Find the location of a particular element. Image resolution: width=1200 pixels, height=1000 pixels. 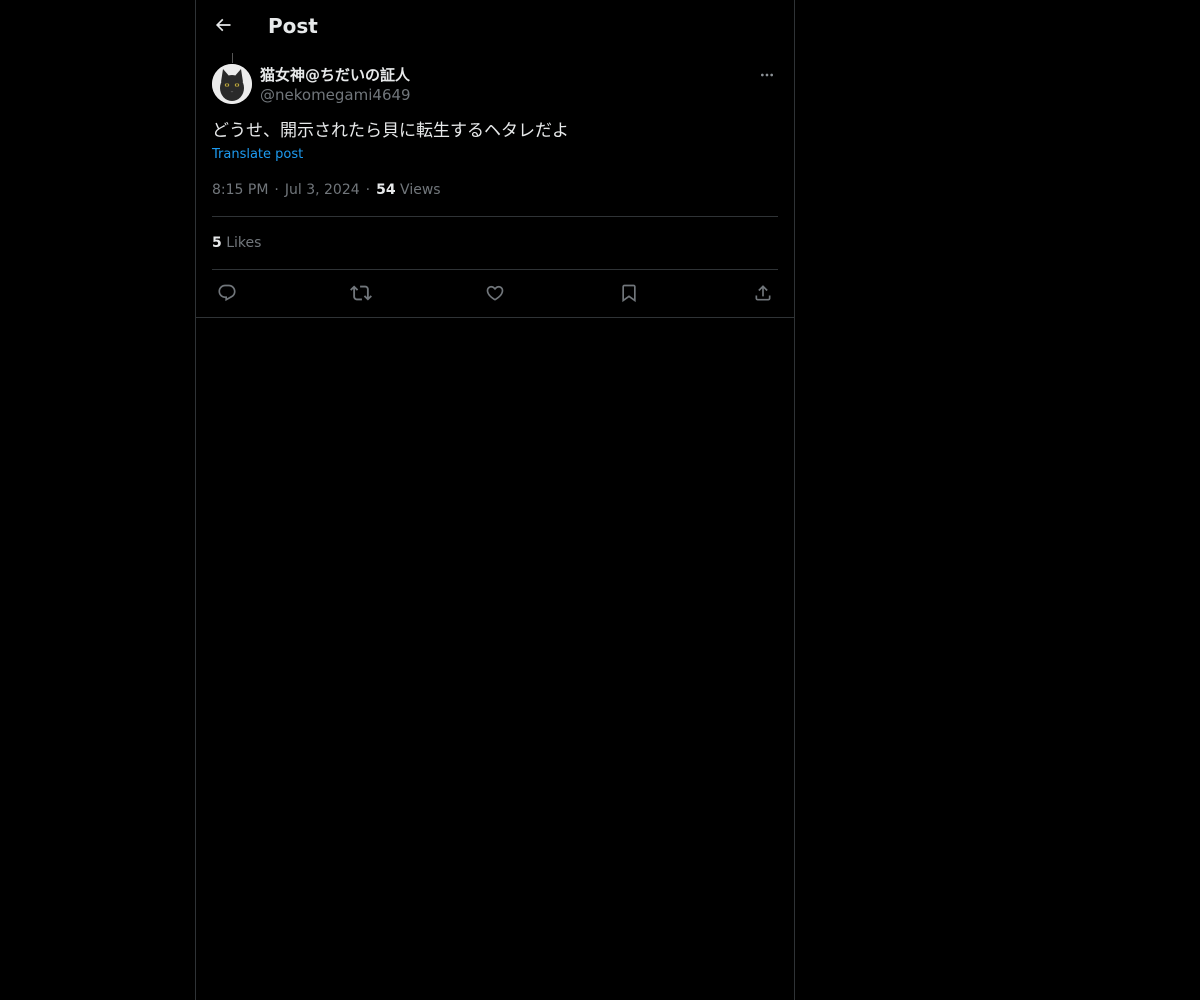

reply-icon is located at coordinates (227, 293).